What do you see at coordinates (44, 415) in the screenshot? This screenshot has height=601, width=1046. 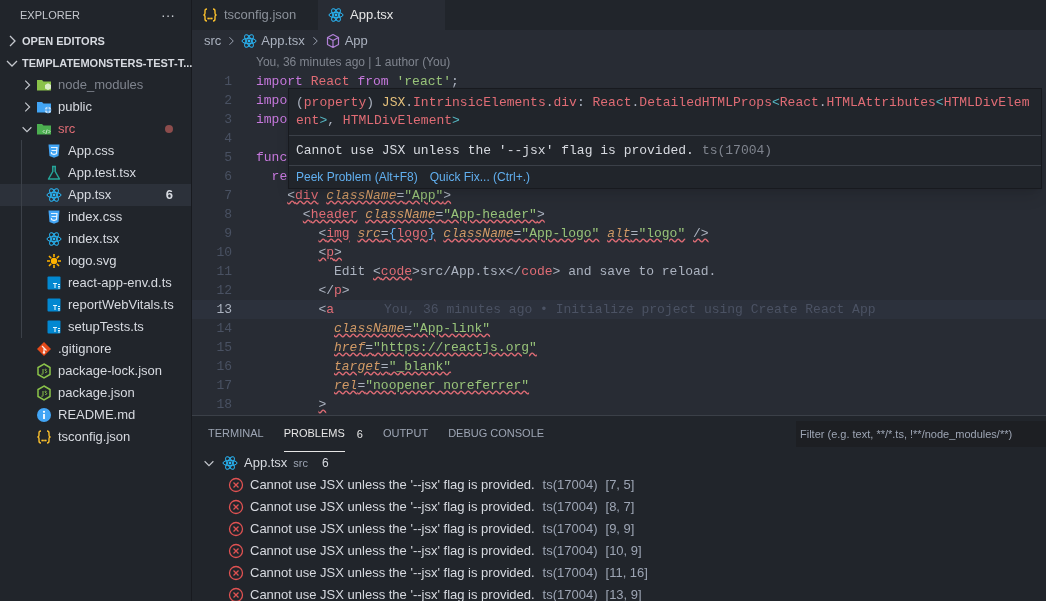 I see `info-icon` at bounding box center [44, 415].